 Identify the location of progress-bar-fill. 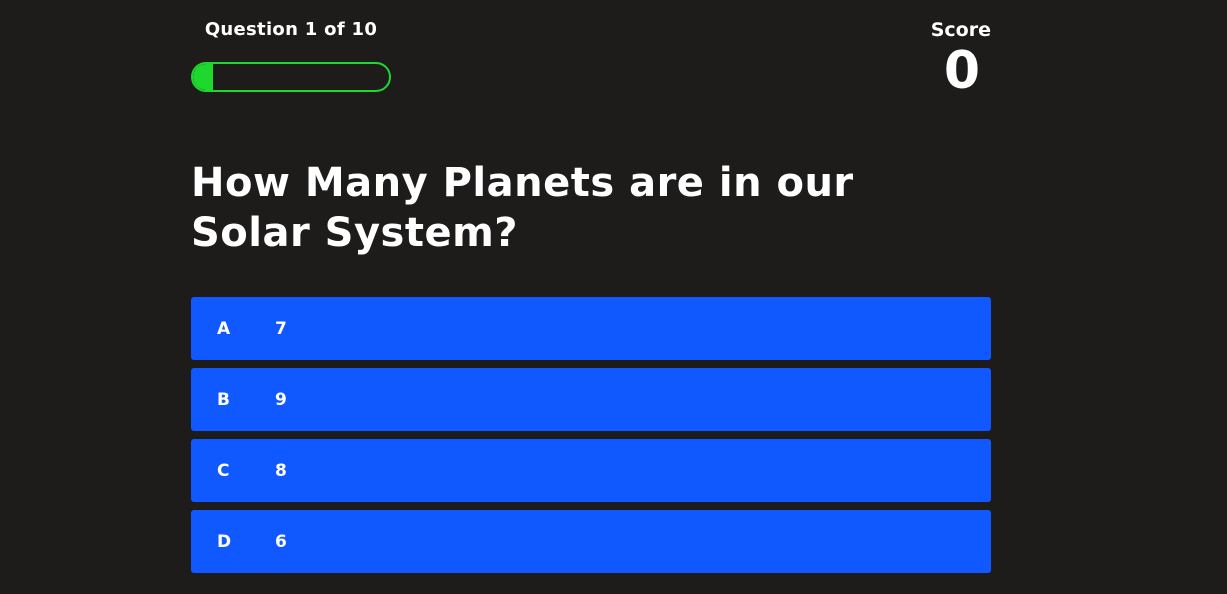
(203, 77).